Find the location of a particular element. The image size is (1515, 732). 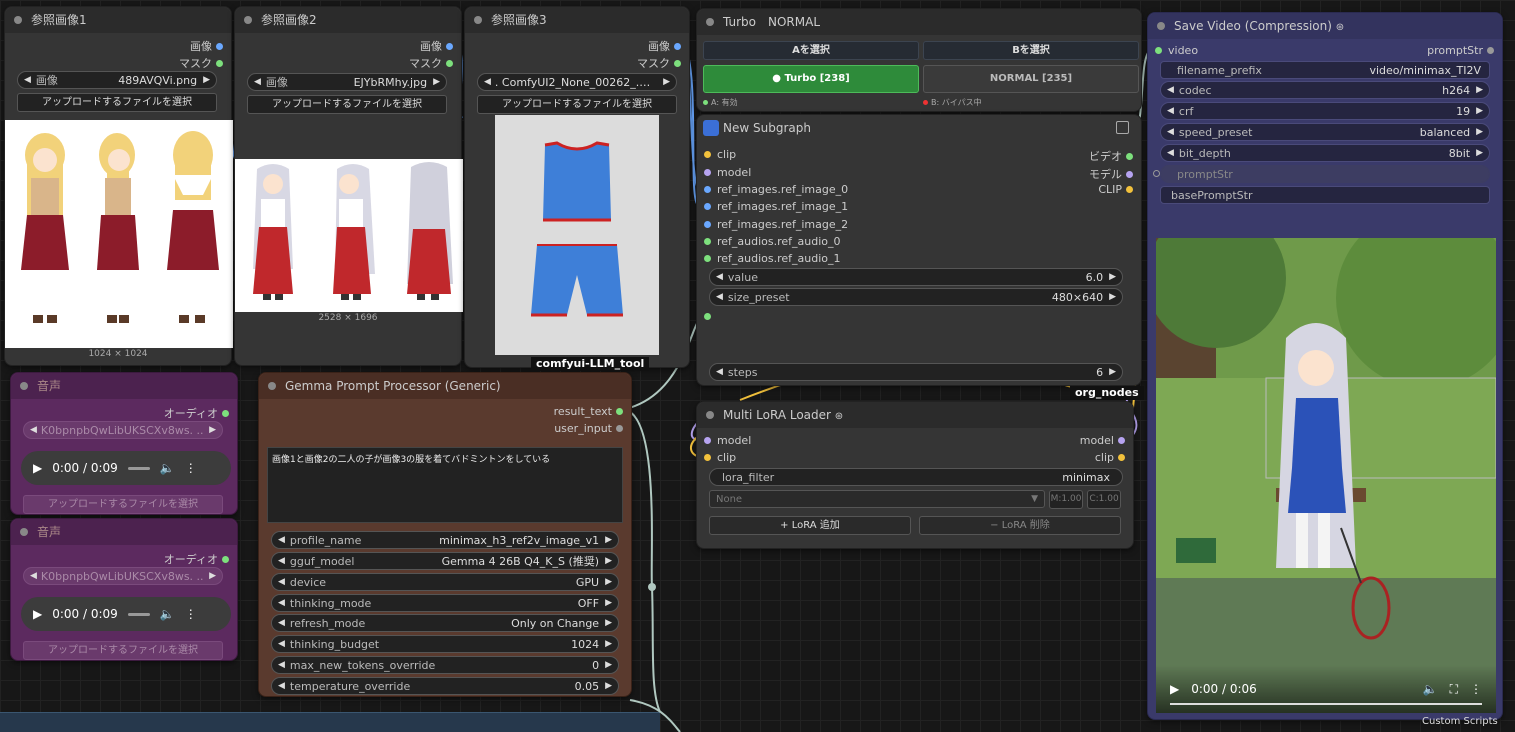

more-icon: ⋮ is located at coordinates (191, 614).